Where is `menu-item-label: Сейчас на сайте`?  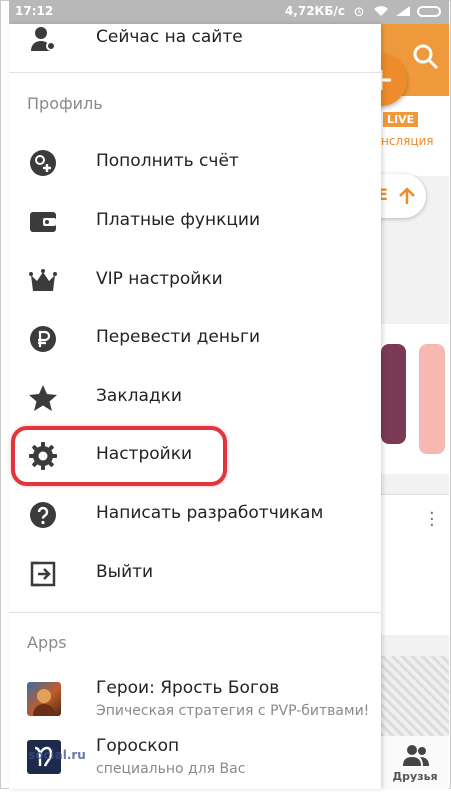
menu-item-label: Сейчас на сайте is located at coordinates (169, 37).